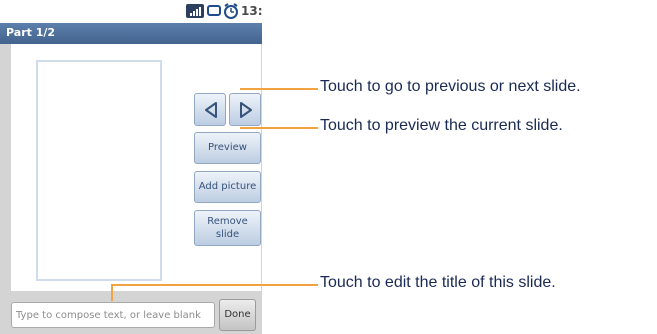  What do you see at coordinates (441, 125) in the screenshot?
I see `callout-preview: Touch to preview the current slide.` at bounding box center [441, 125].